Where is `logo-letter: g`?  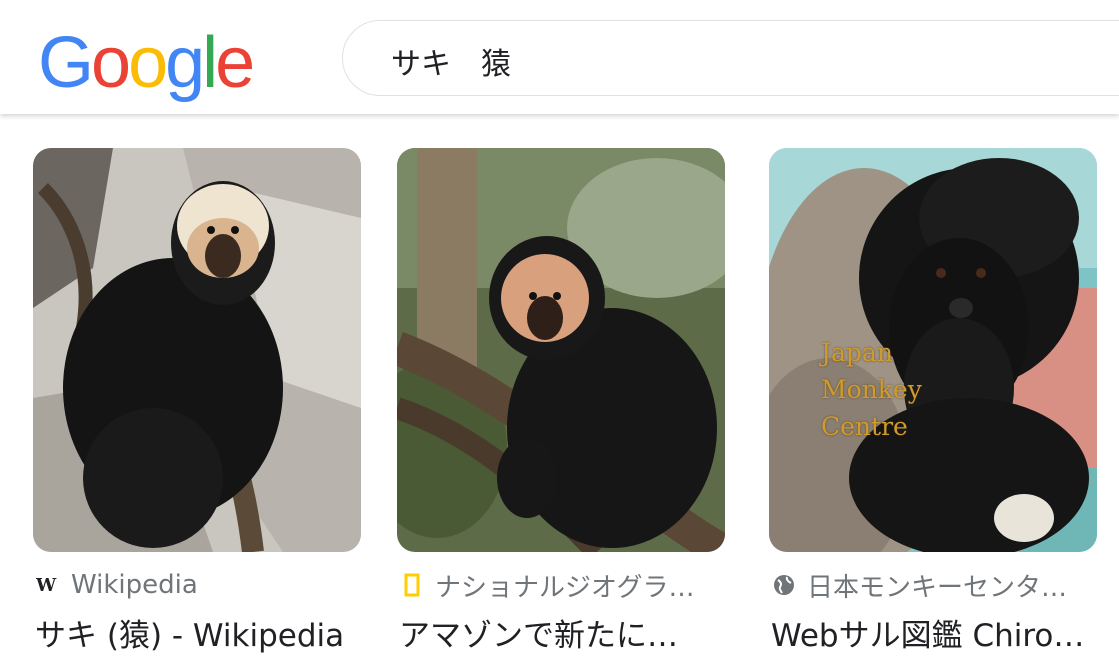 logo-letter: g is located at coordinates (185, 63).